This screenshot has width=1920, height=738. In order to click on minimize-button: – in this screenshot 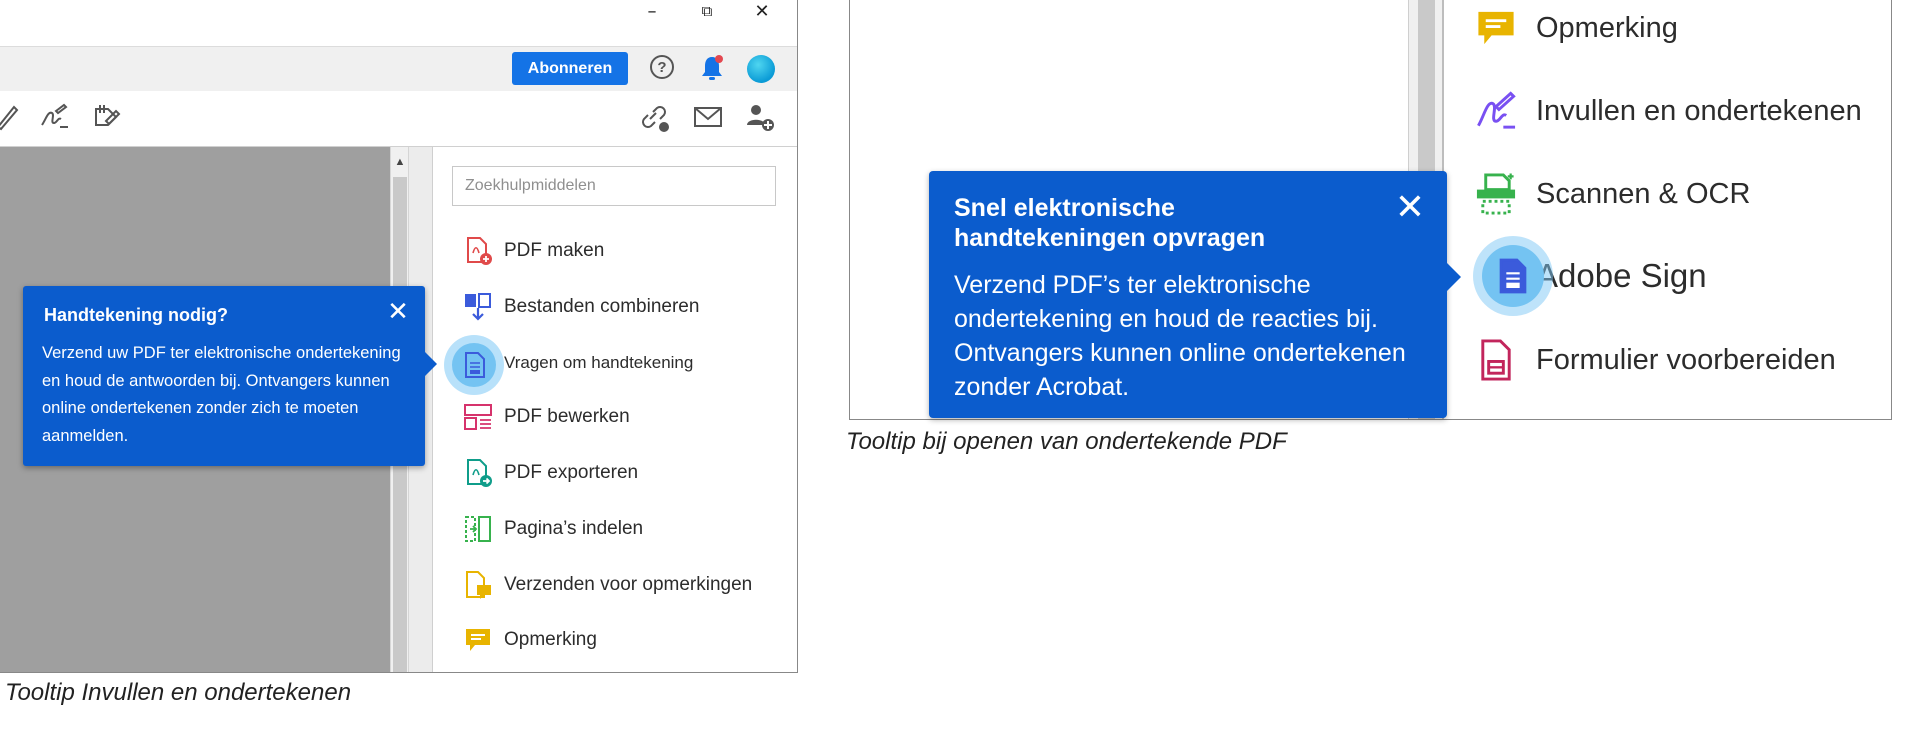, I will do `click(652, 11)`.